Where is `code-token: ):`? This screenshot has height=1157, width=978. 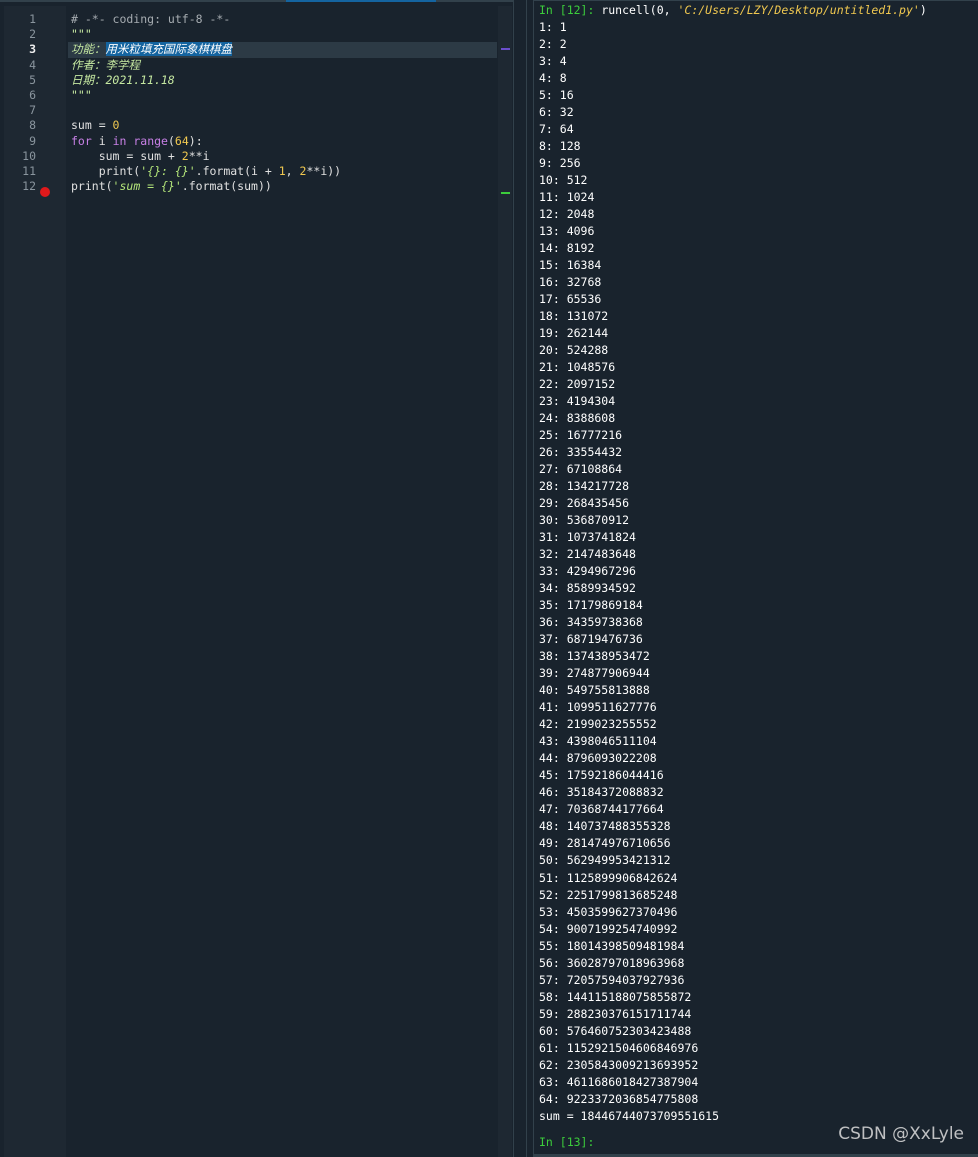 code-token: ): is located at coordinates (195, 140).